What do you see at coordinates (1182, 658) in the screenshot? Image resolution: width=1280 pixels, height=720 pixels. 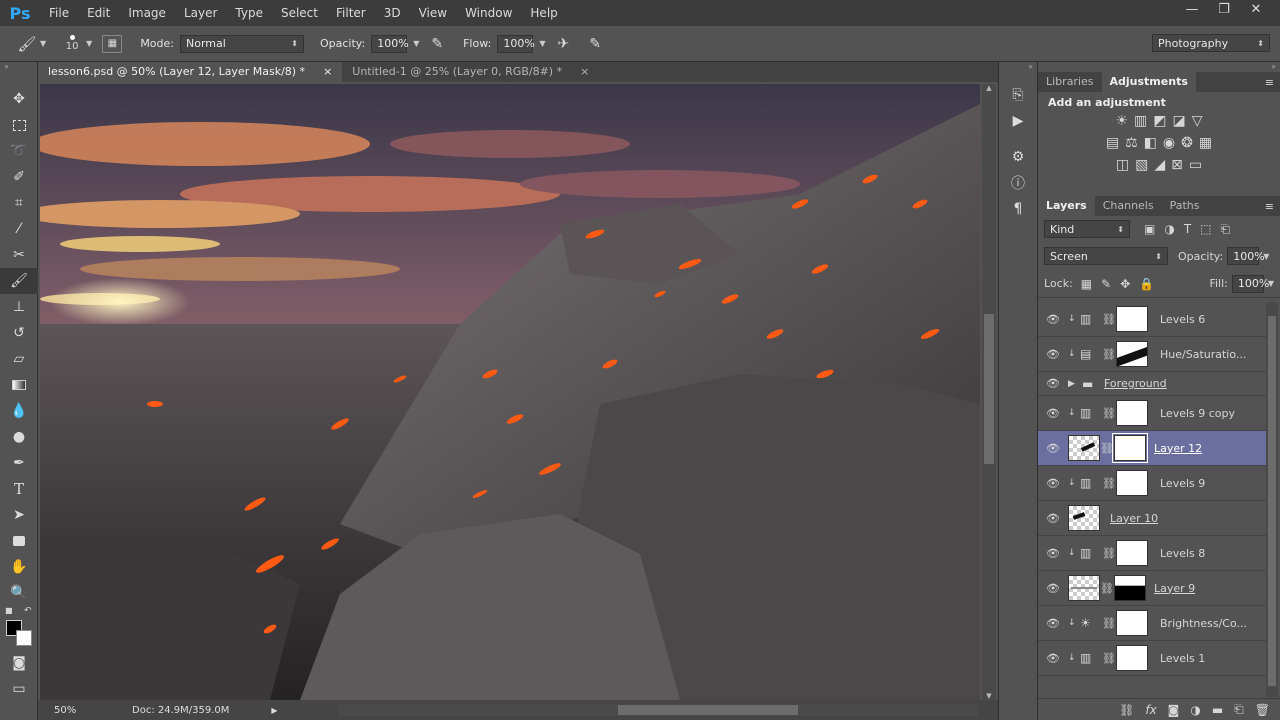 I see `layer-name: Levels 1` at bounding box center [1182, 658].